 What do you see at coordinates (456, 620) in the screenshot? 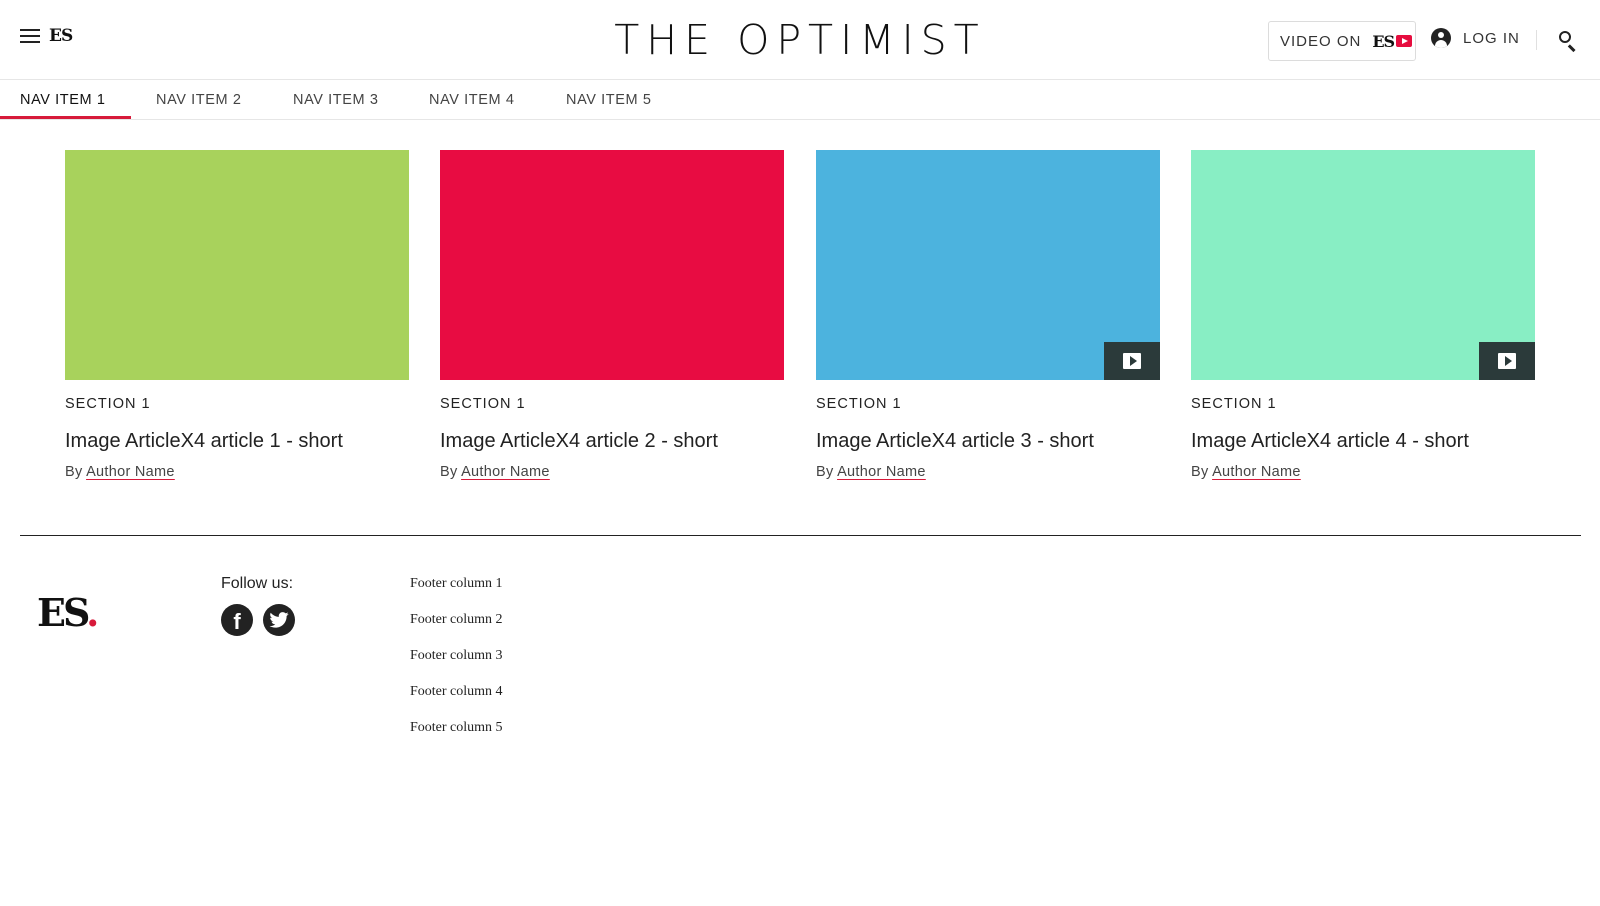
I see `footer-column-link: Footer column 2` at bounding box center [456, 620].